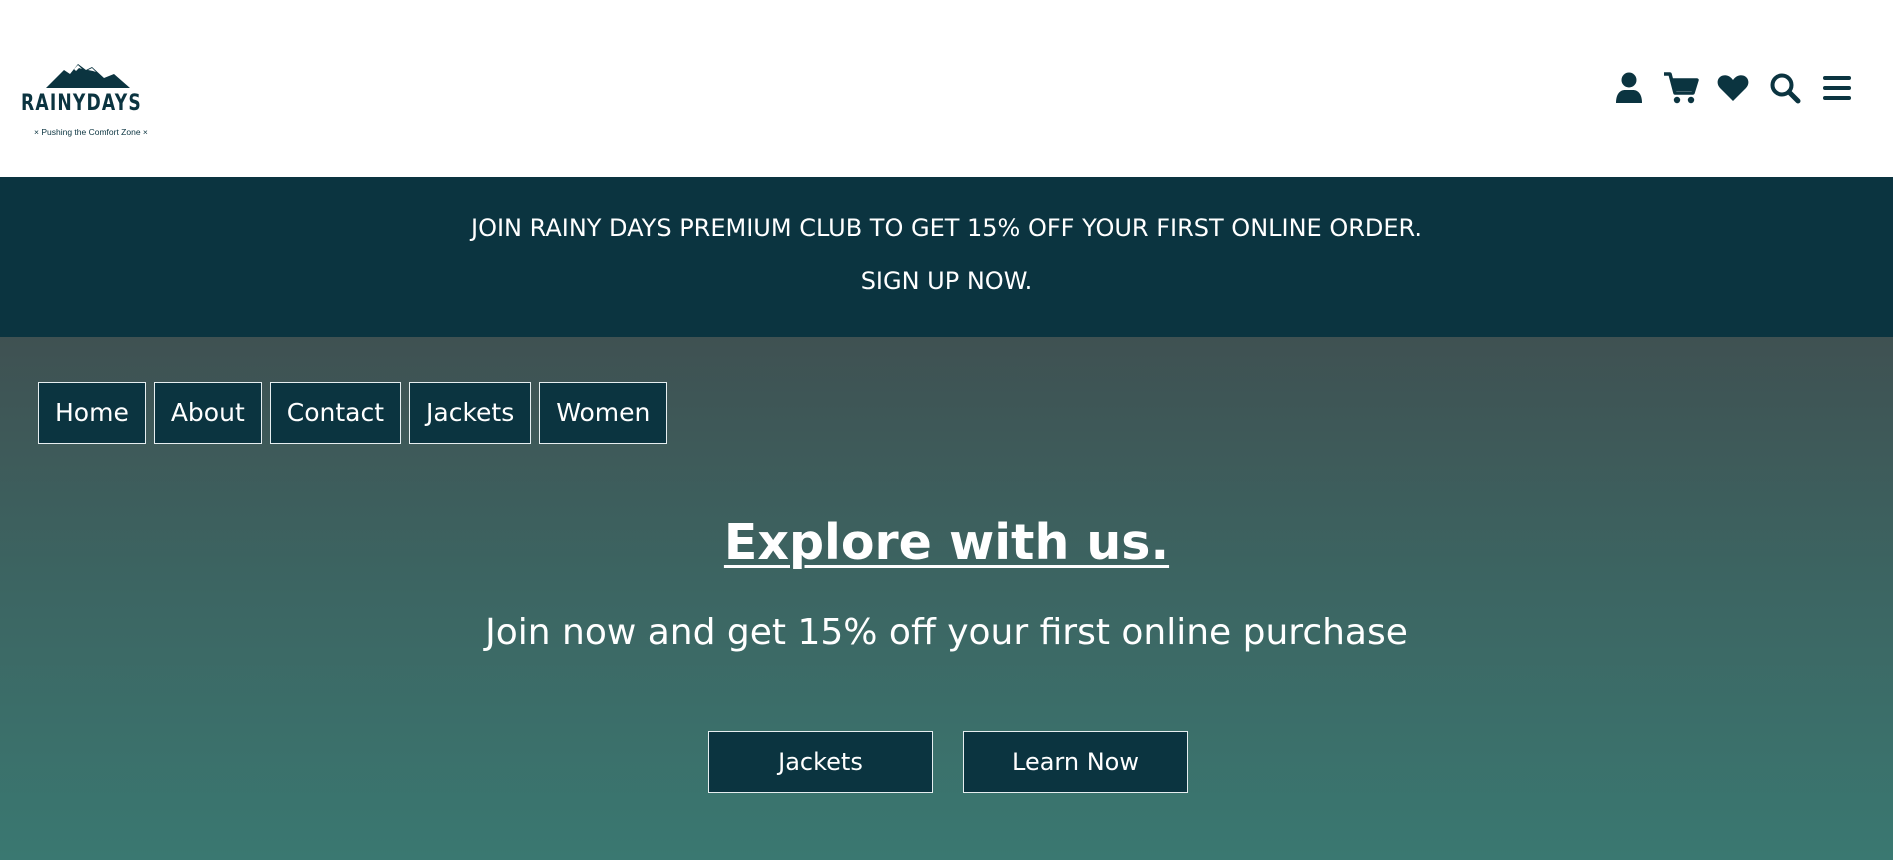 The height and width of the screenshot is (860, 1893). What do you see at coordinates (946, 281) in the screenshot?
I see `signup-link: SIGN UP NOW.` at bounding box center [946, 281].